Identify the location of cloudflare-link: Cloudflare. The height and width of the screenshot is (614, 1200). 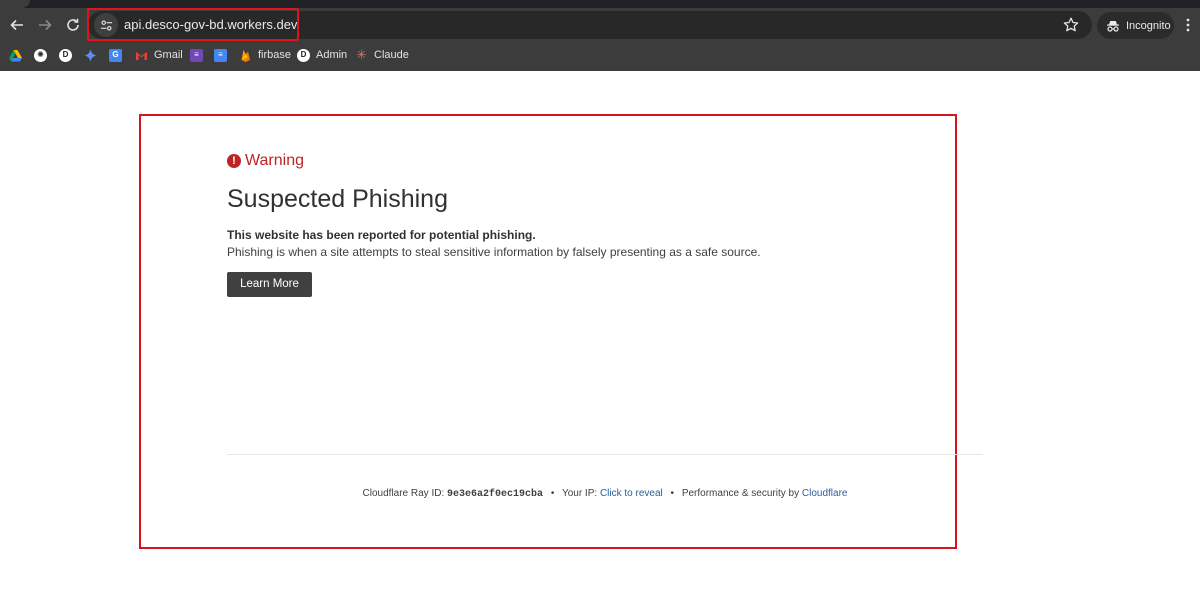
(825, 493).